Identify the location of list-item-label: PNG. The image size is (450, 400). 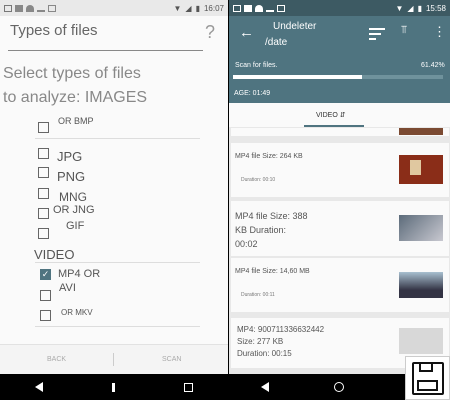
(71, 176).